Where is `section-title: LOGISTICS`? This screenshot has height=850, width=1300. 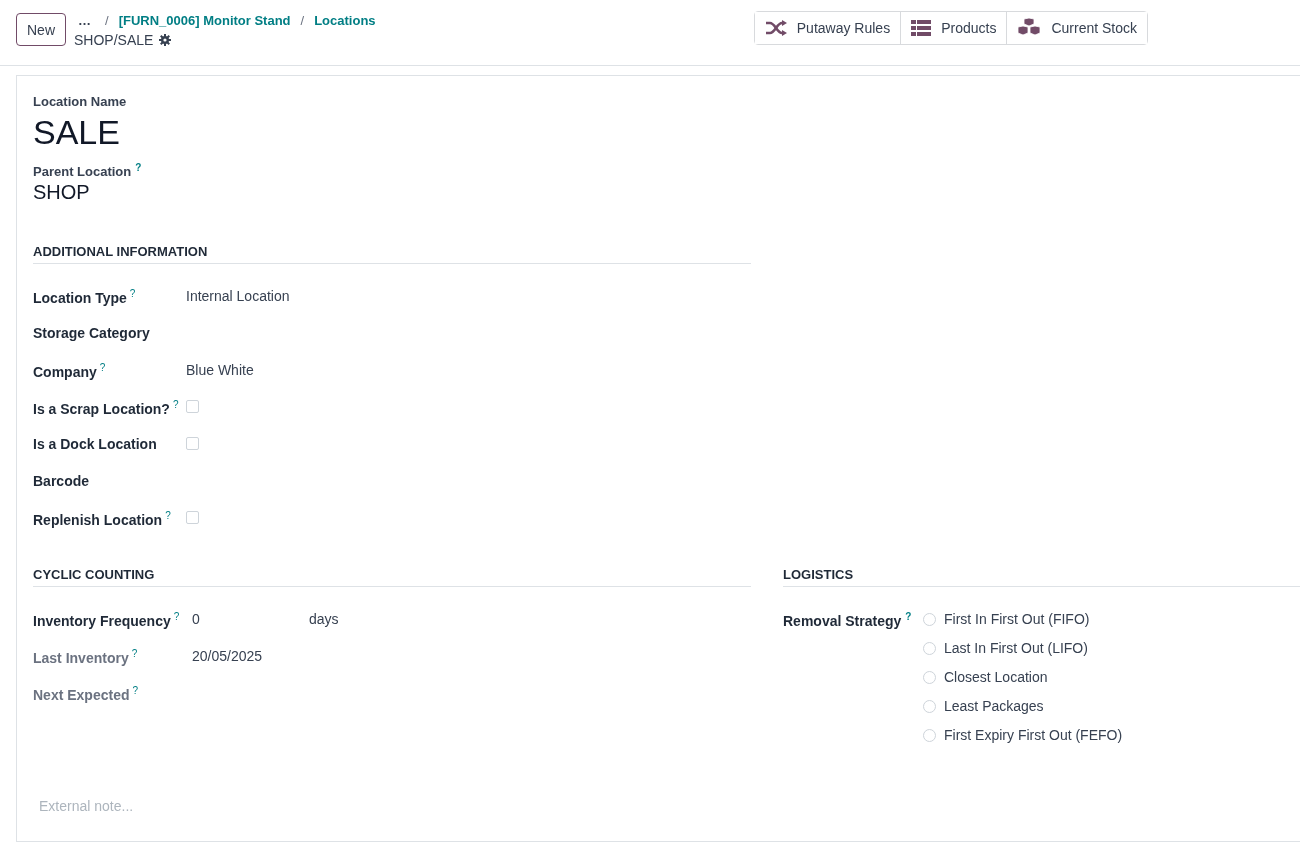
section-title: LOGISTICS is located at coordinates (1041, 577).